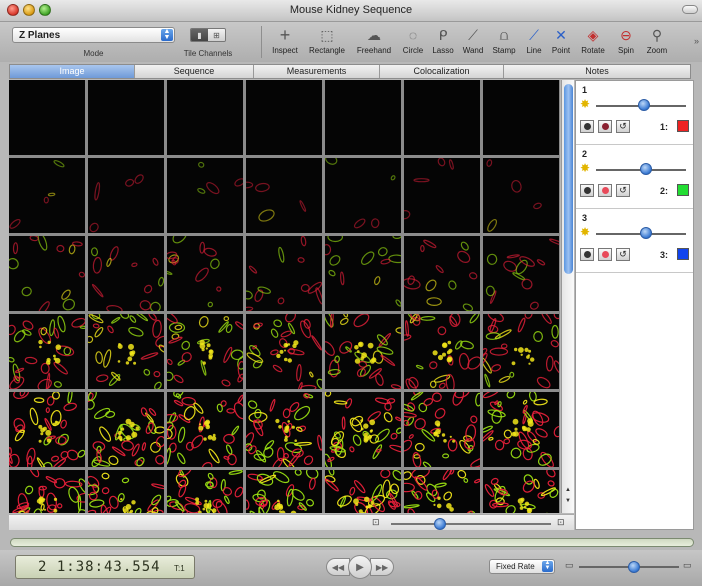 The height and width of the screenshot is (586, 702). Describe the element at coordinates (291, 522) in the screenshot. I see `tile-size-control: ⊡ ⊡` at that location.